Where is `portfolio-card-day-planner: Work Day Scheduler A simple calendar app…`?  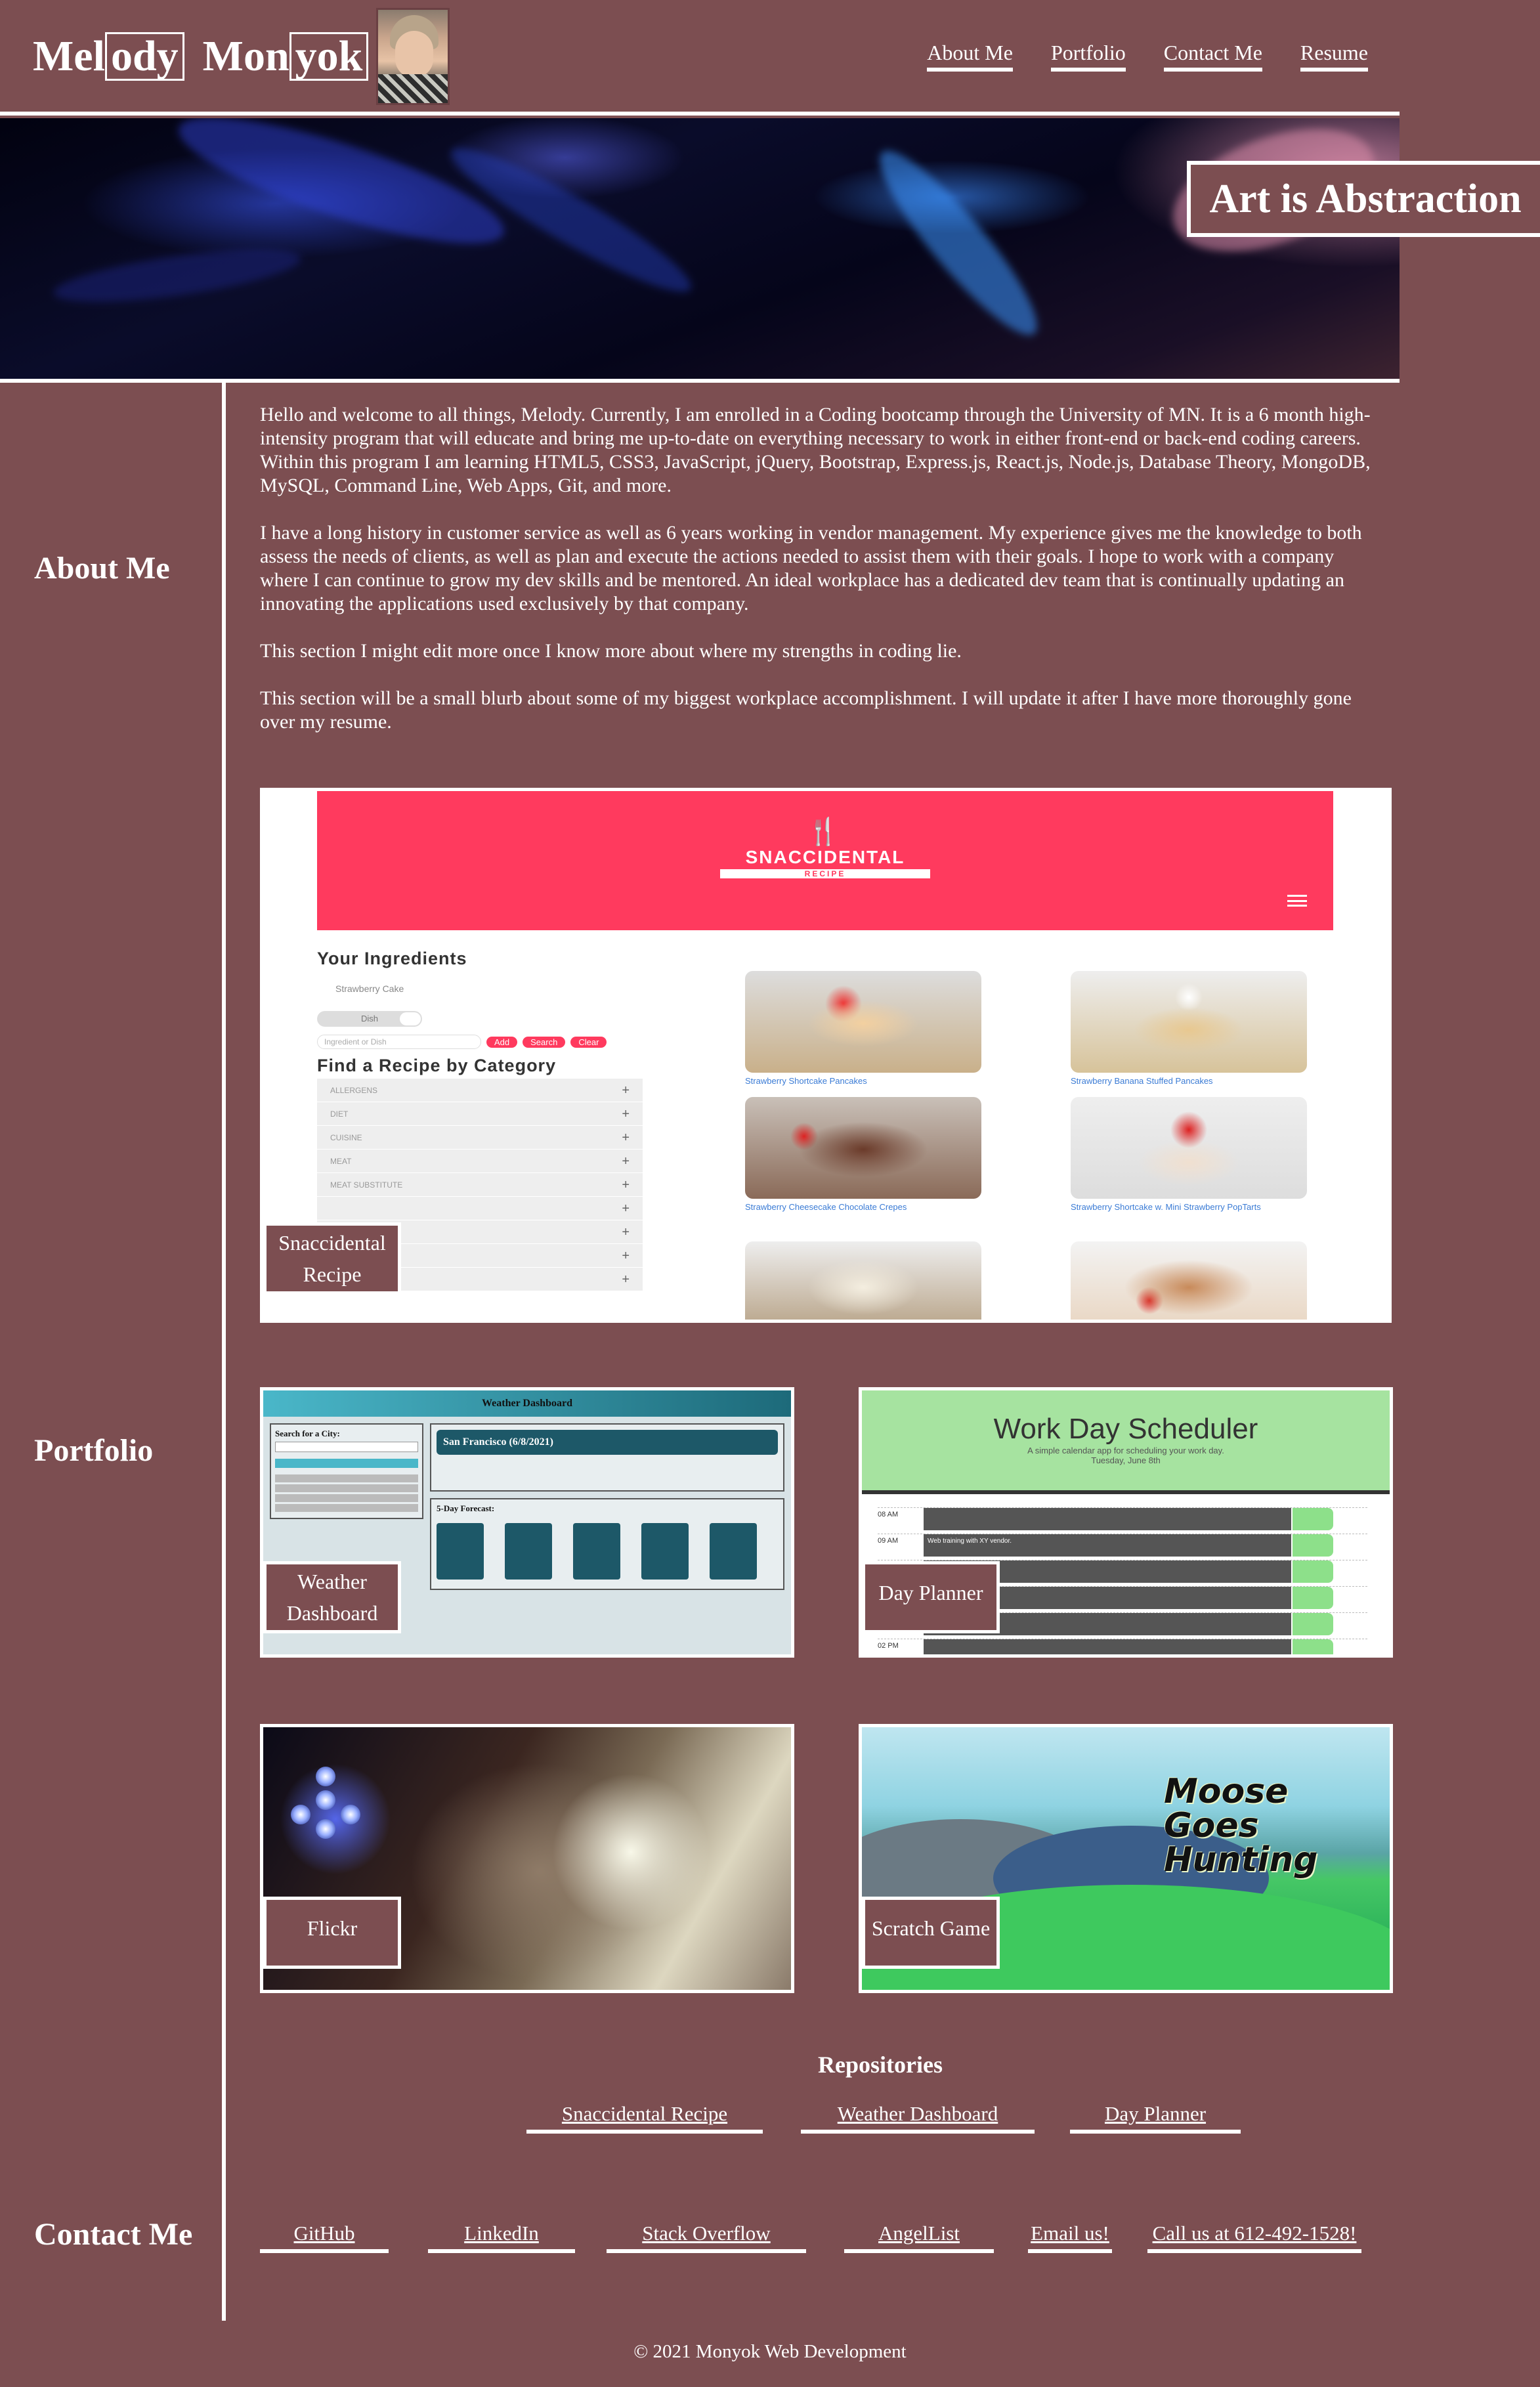
portfolio-card-day-planner: Work Day Scheduler A simple calendar app… is located at coordinates (1126, 1523).